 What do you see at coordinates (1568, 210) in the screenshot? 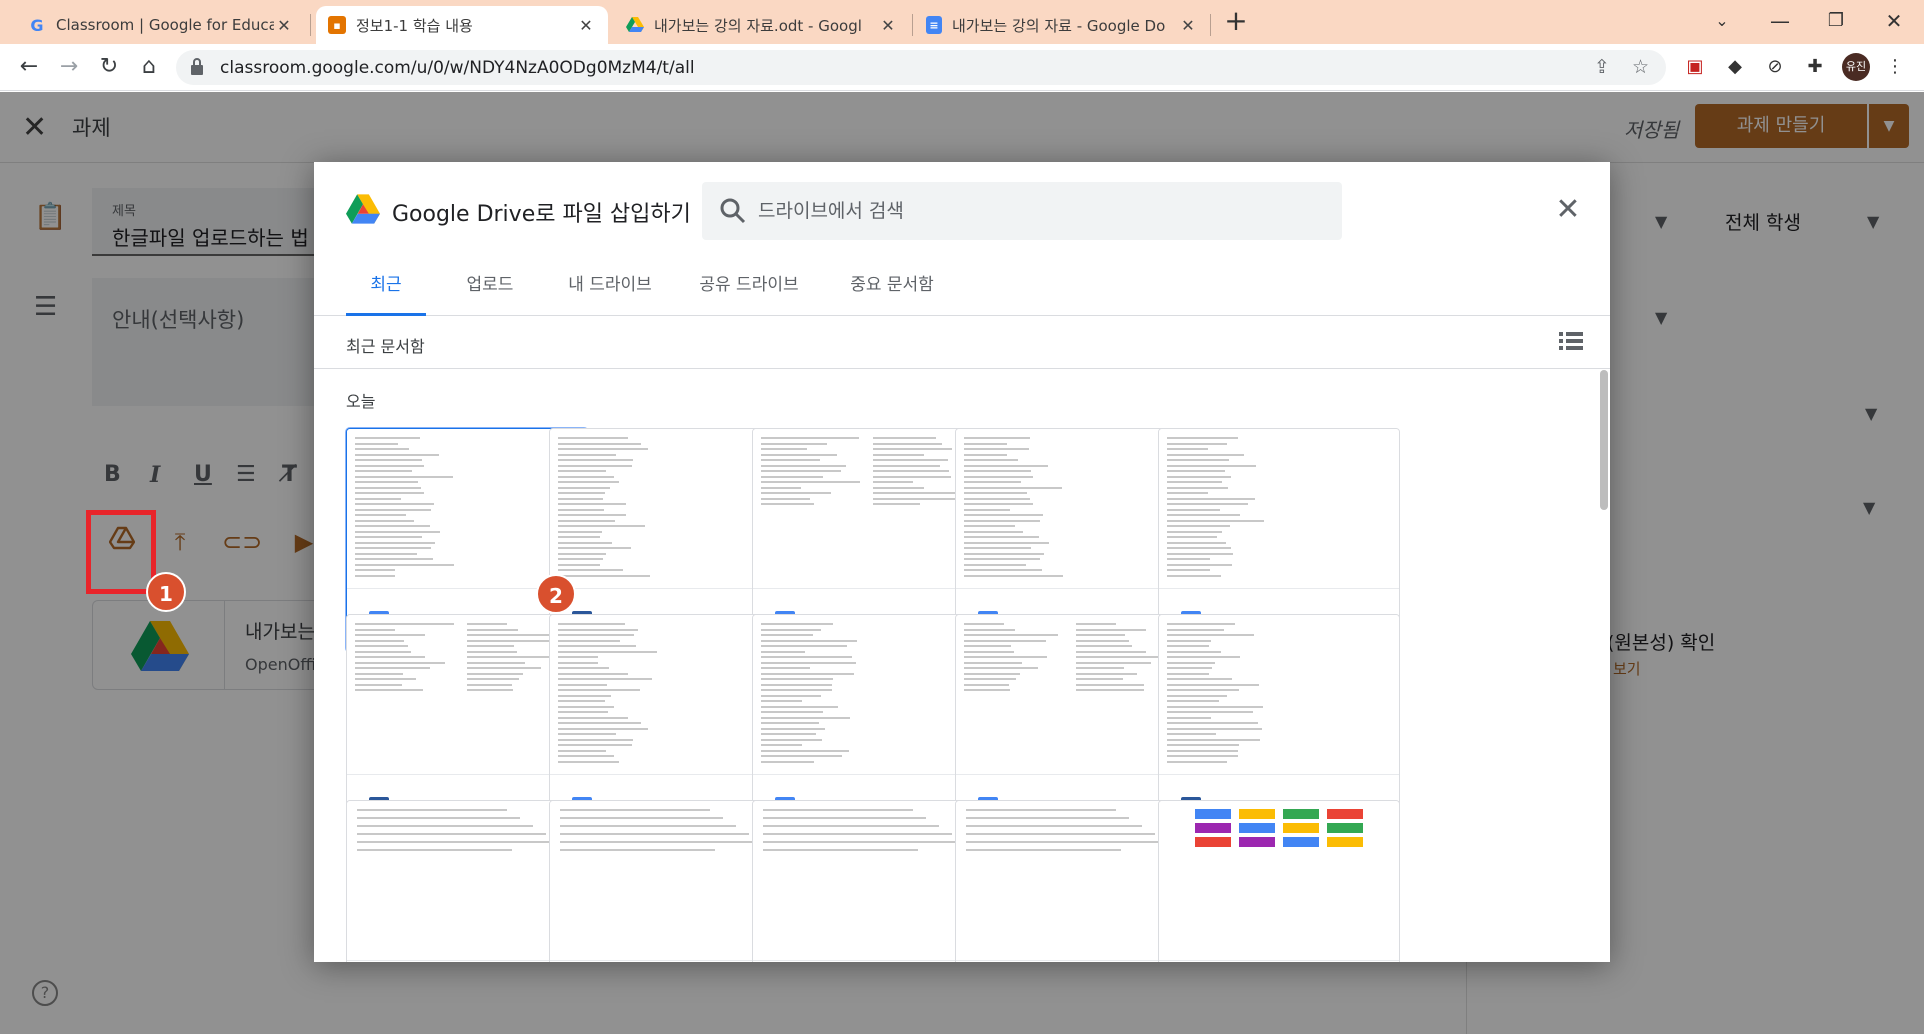
I see `picker-close-icon: ✕` at bounding box center [1568, 210].